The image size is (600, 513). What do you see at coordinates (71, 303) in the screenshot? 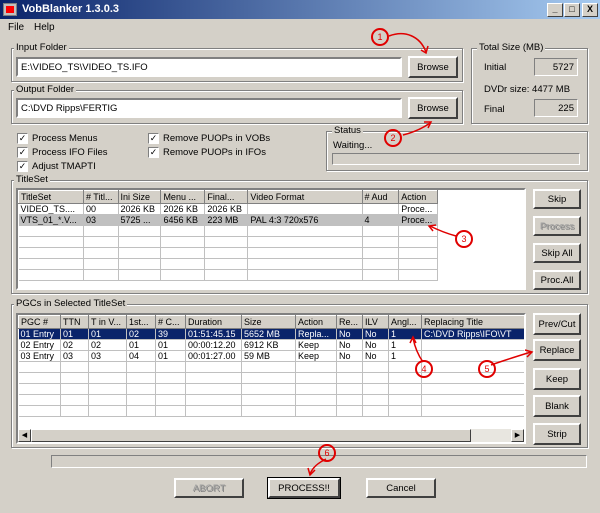
I see `pgcs-label: PGCs in Selected TitleSet` at bounding box center [71, 303].